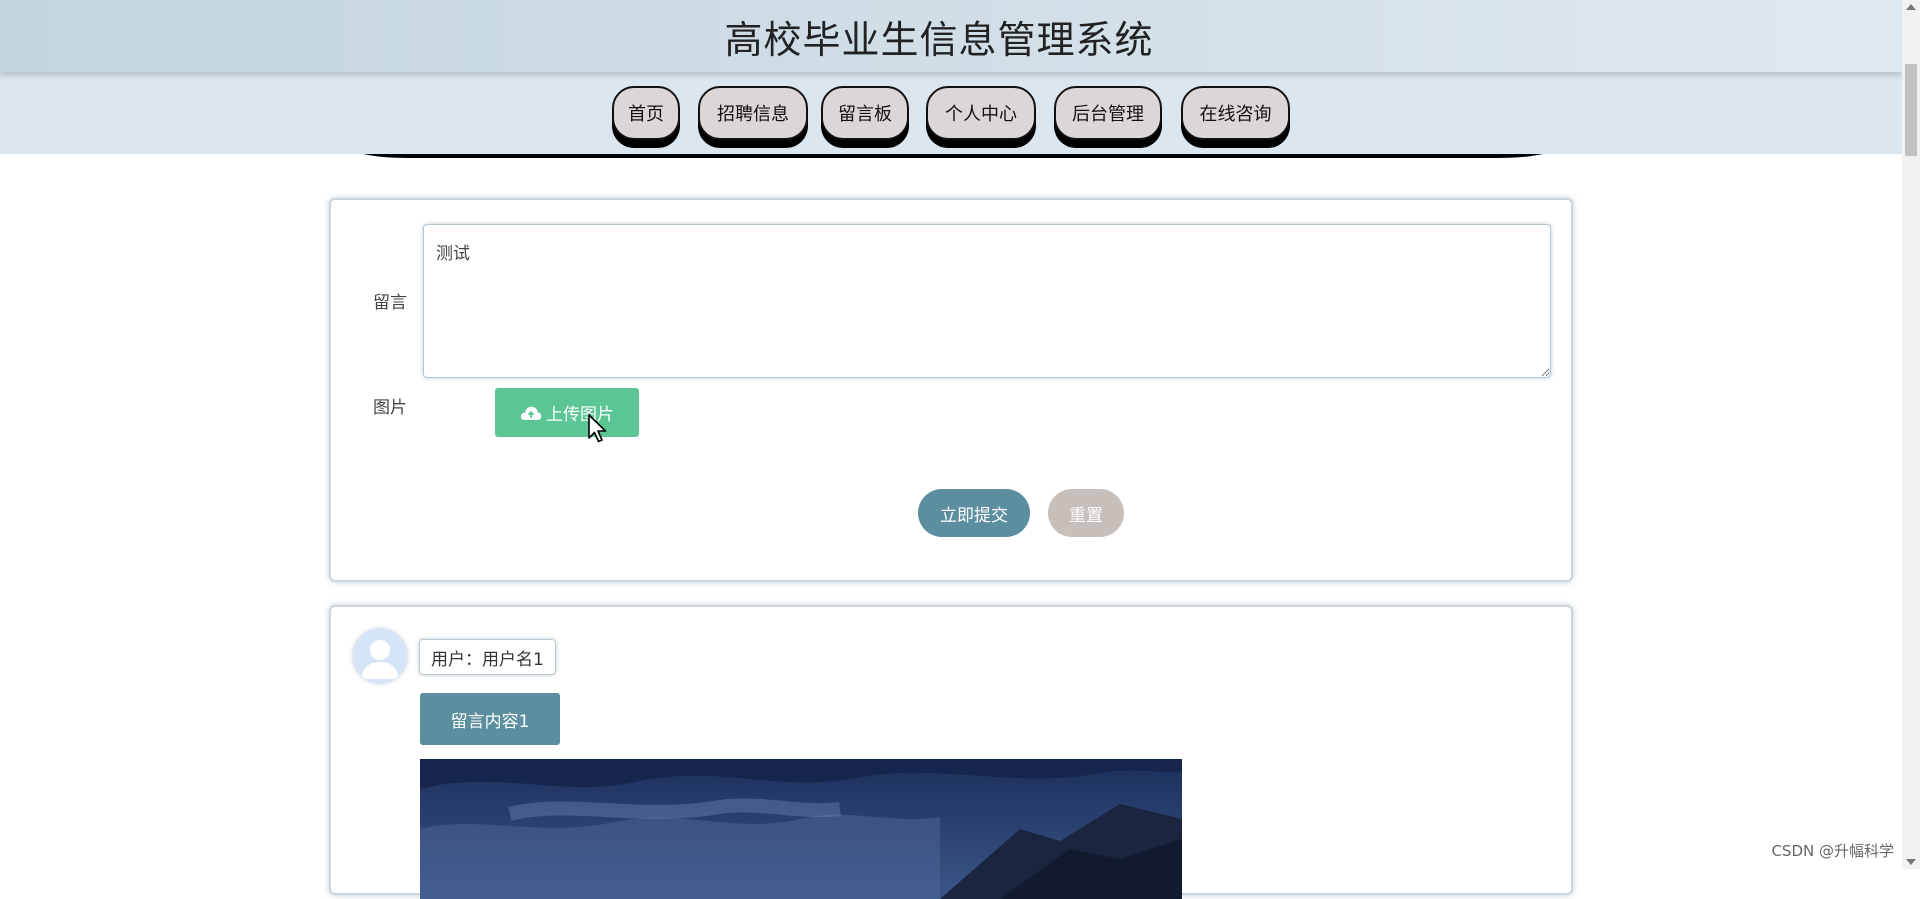 Image resolution: width=1920 pixels, height=899 pixels. I want to click on nav-item-label: 留言板, so click(865, 114).